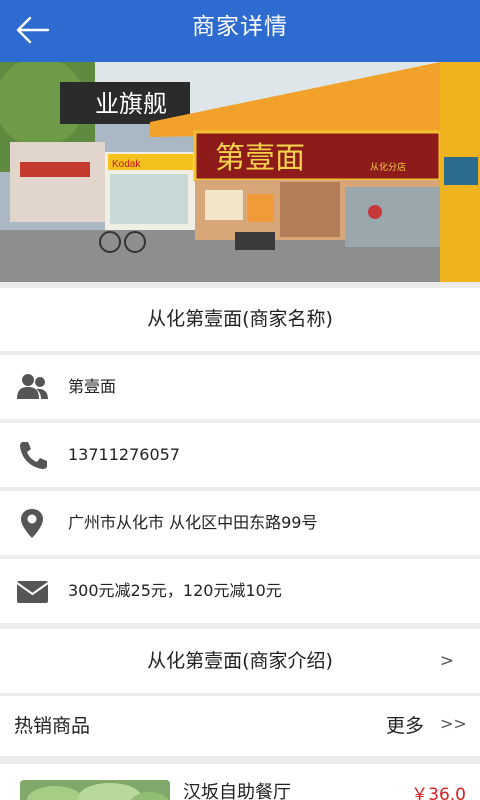  I want to click on app-header: 商家详情, so click(240, 31).